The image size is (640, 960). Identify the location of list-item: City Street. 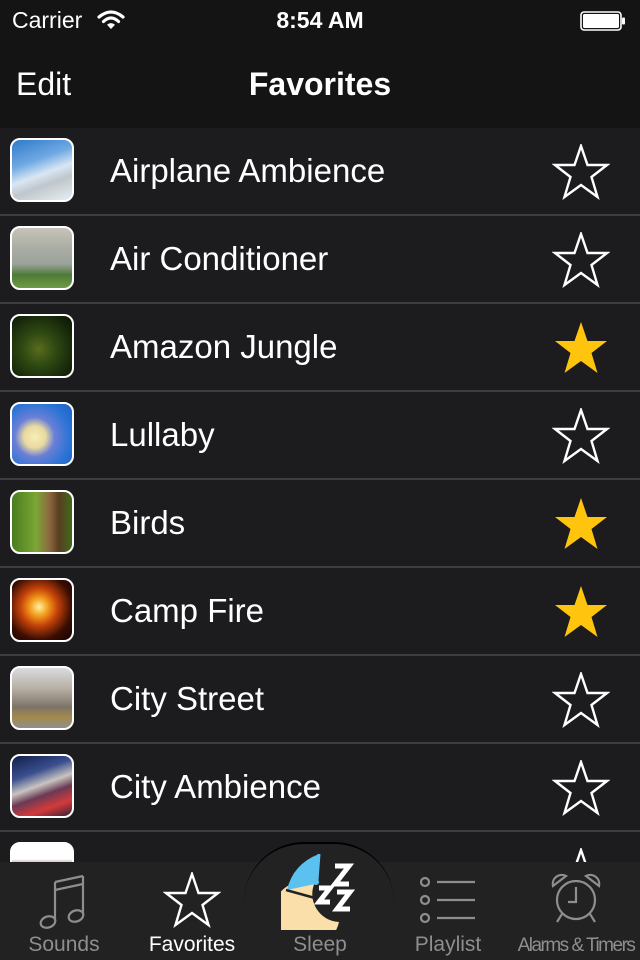
(320, 700).